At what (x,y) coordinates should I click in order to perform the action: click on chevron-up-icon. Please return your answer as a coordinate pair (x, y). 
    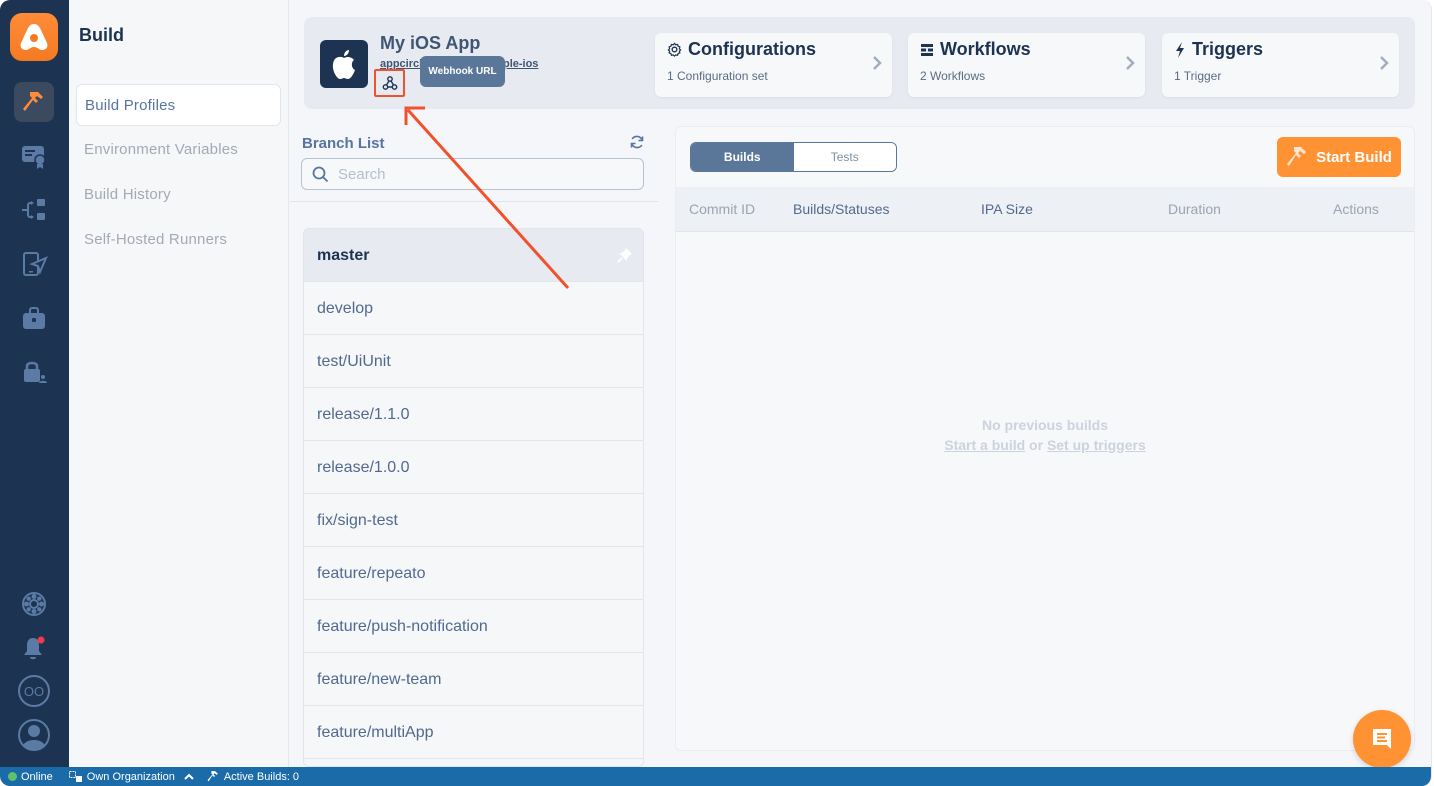
    Looking at the image, I should click on (189, 776).